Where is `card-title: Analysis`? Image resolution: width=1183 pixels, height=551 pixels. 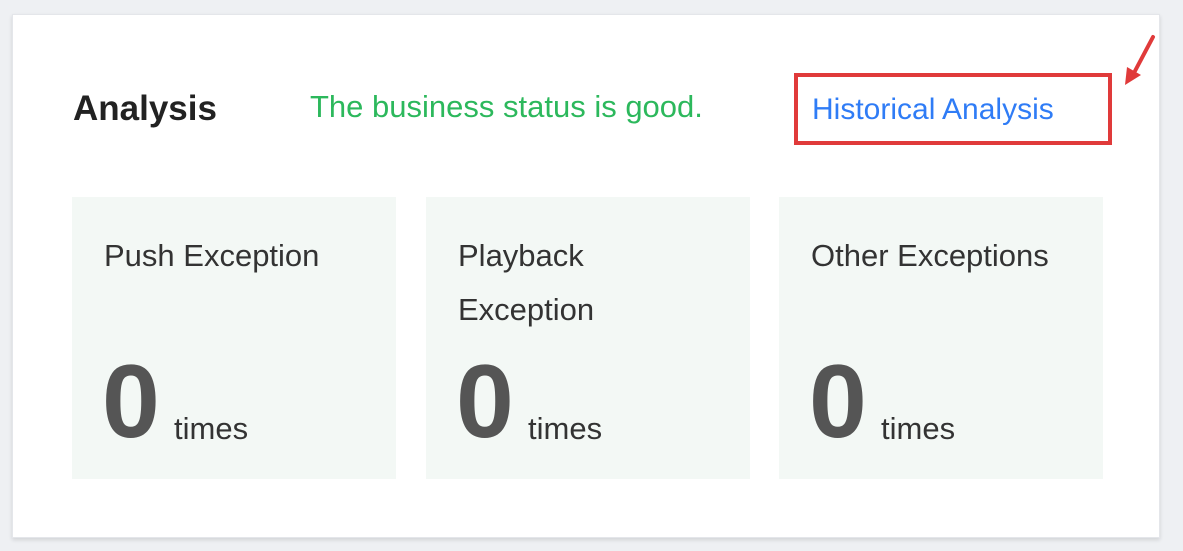 card-title: Analysis is located at coordinates (145, 108).